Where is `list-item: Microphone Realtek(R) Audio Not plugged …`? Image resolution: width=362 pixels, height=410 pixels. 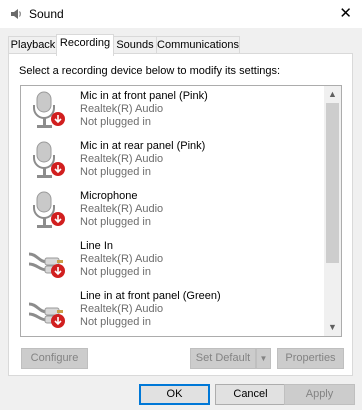
list-item: Microphone Realtek(R) Audio Not plugged … is located at coordinates (172, 210).